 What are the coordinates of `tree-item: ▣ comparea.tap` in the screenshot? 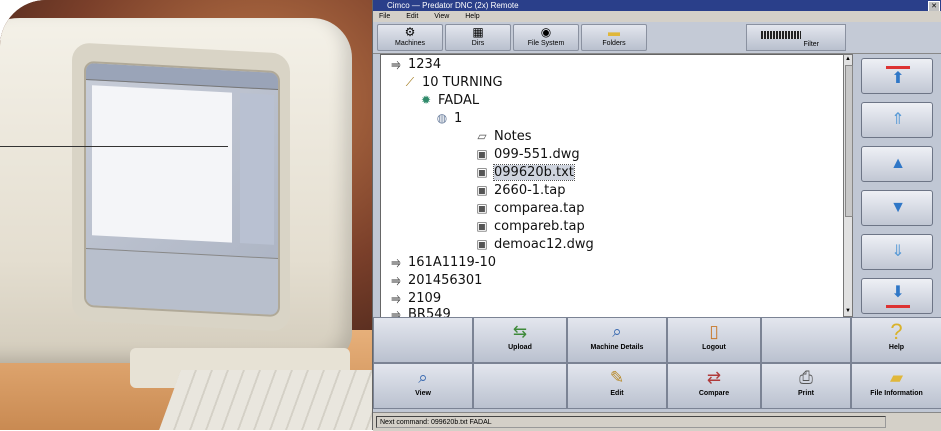 It's located at (528, 208).